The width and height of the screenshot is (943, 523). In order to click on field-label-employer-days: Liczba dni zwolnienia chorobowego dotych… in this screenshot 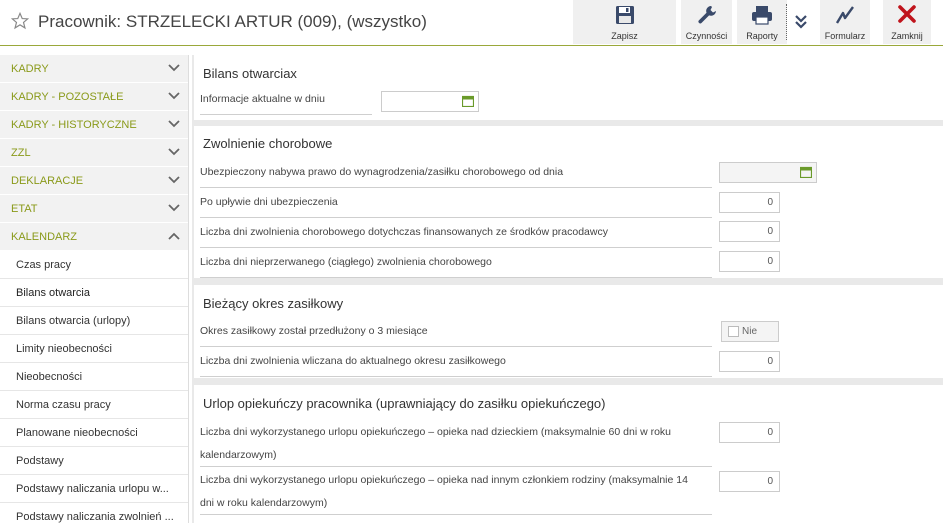, I will do `click(456, 237)`.